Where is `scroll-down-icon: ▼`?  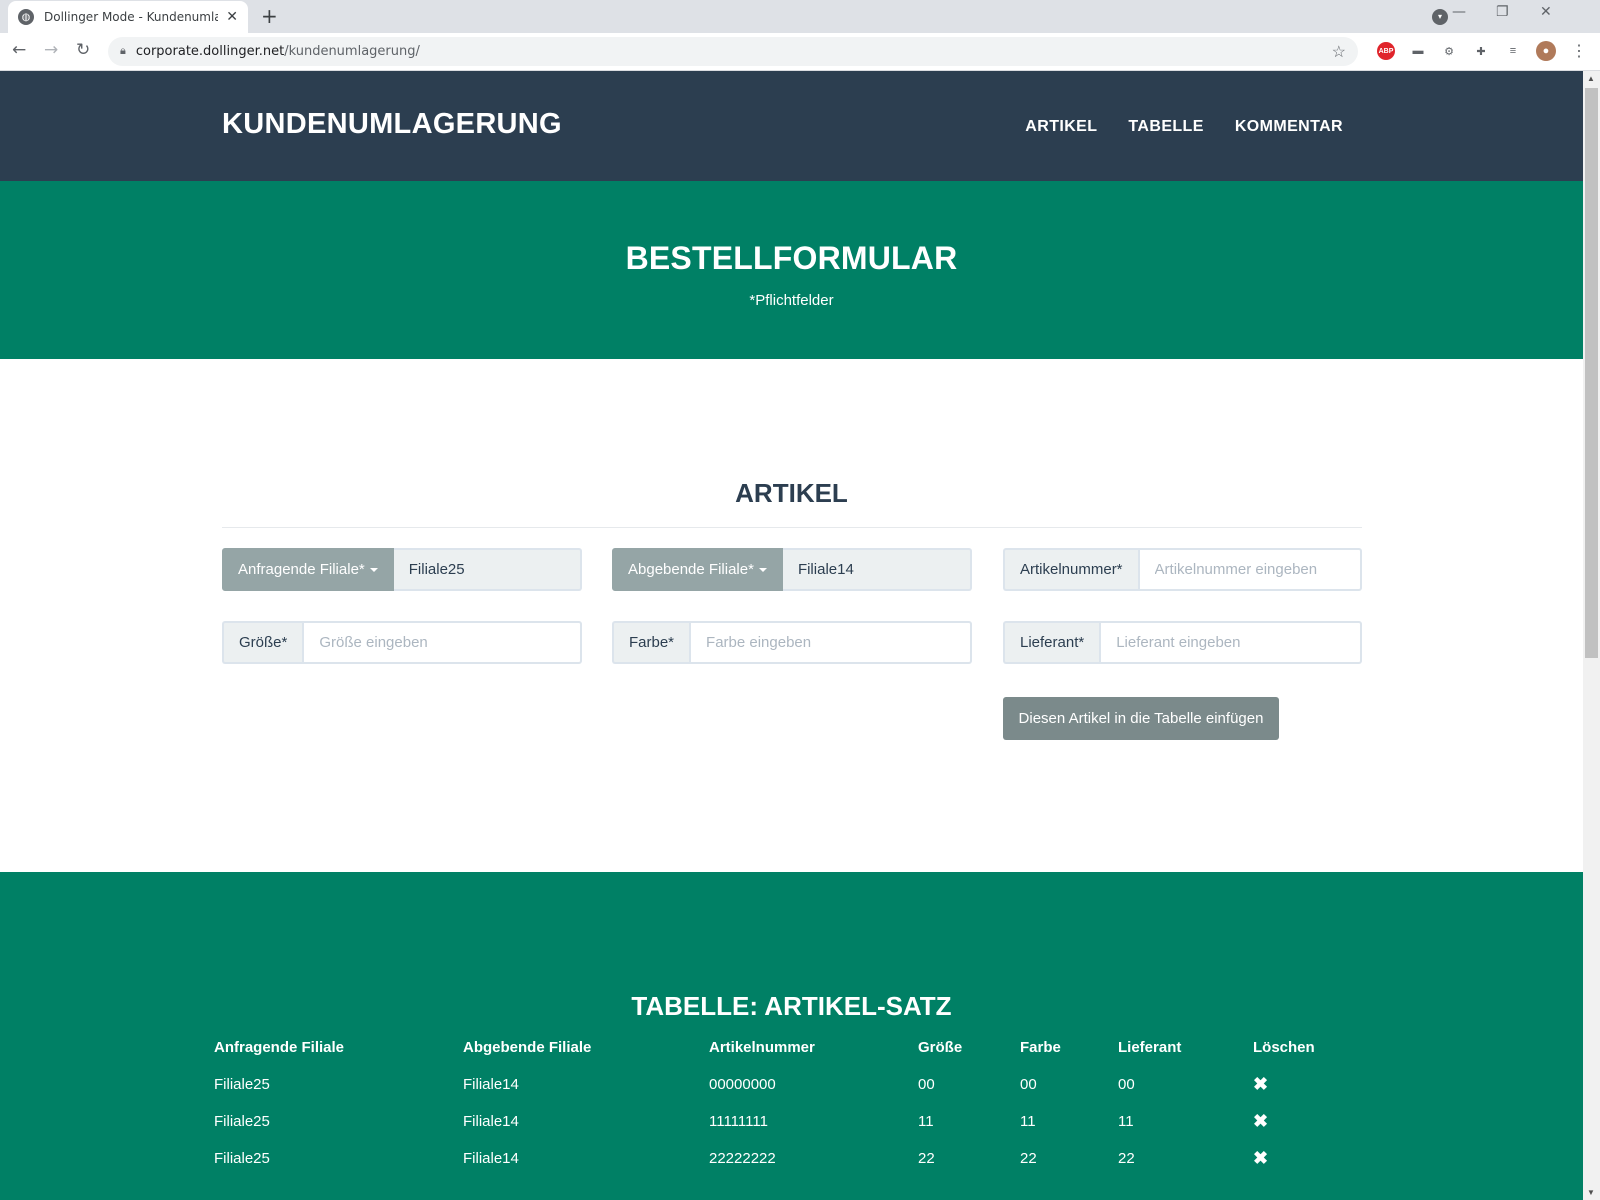 scroll-down-icon: ▼ is located at coordinates (1591, 1192).